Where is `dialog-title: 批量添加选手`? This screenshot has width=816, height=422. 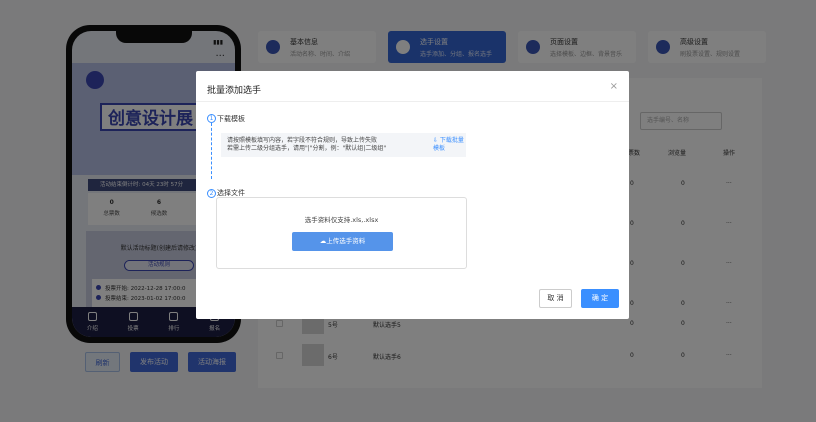 dialog-title: 批量添加选手 is located at coordinates (234, 91).